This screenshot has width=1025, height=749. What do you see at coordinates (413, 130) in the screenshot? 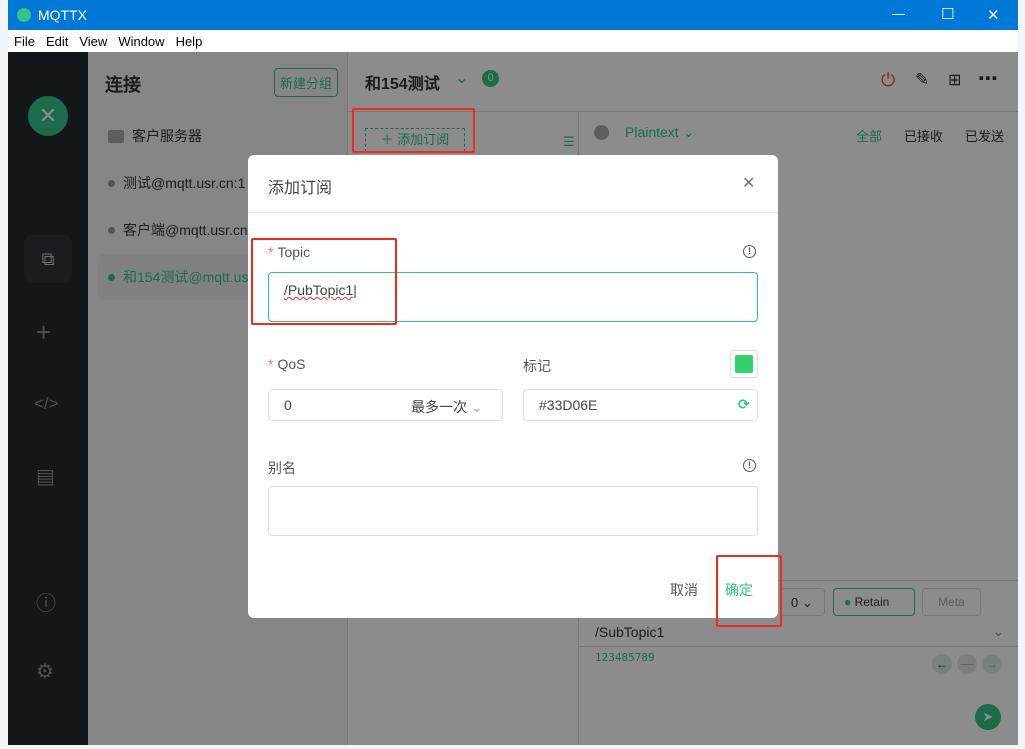
I see `add-subscription-highlight` at bounding box center [413, 130].